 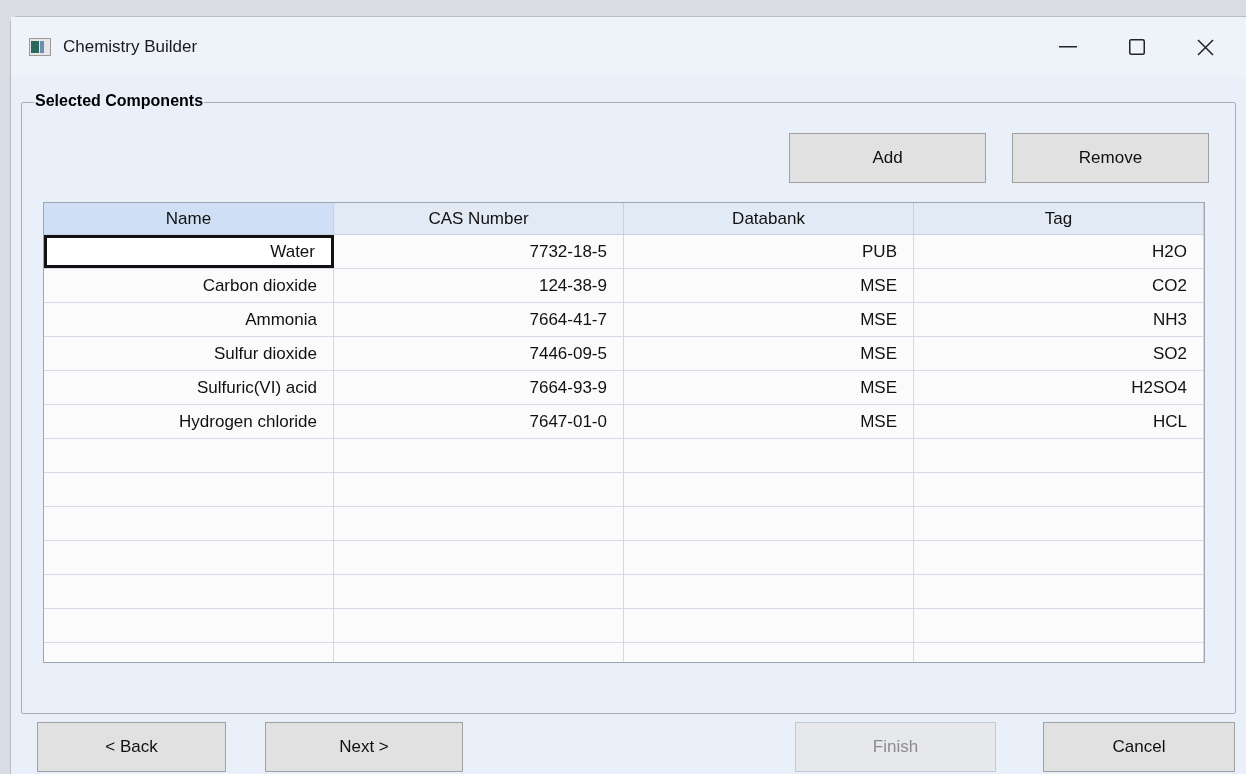 I want to click on dialog-button: Add, so click(x=887, y=158).